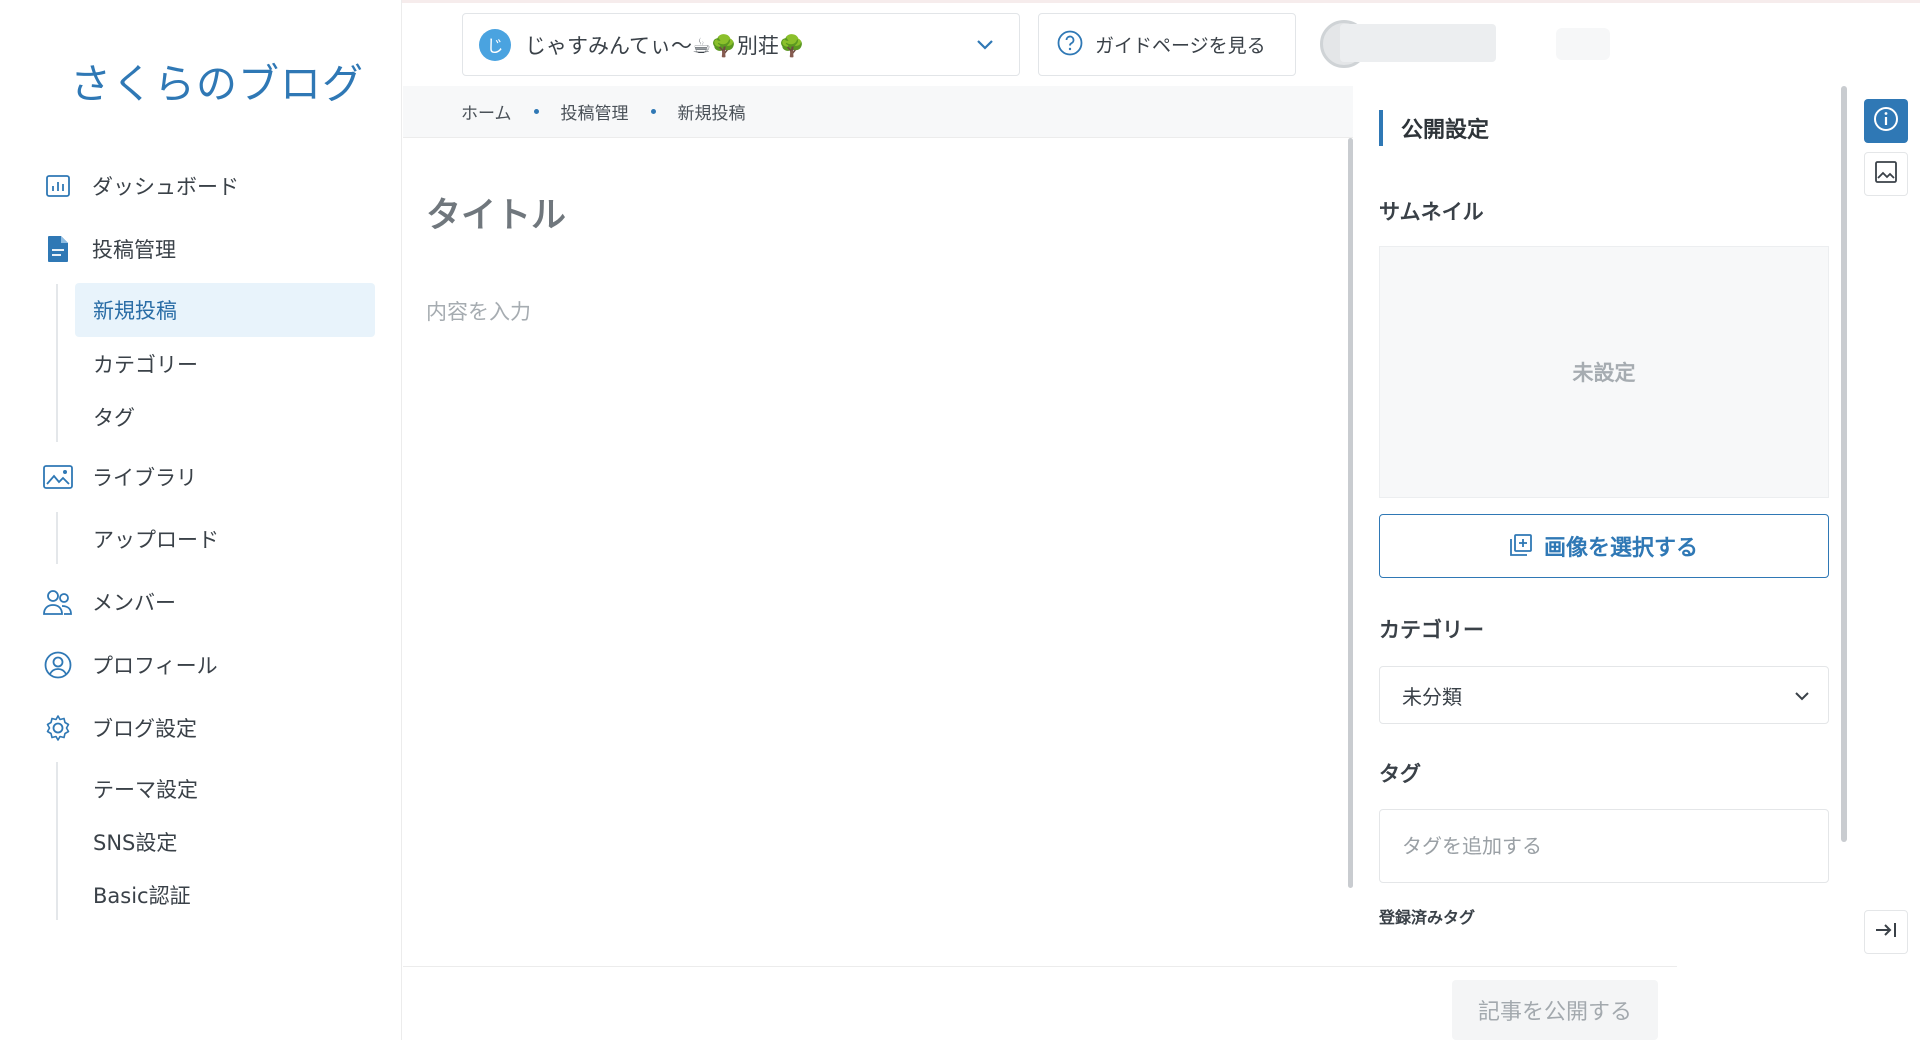 Image resolution: width=1920 pixels, height=1040 pixels. I want to click on tag-input, so click(1604, 846).